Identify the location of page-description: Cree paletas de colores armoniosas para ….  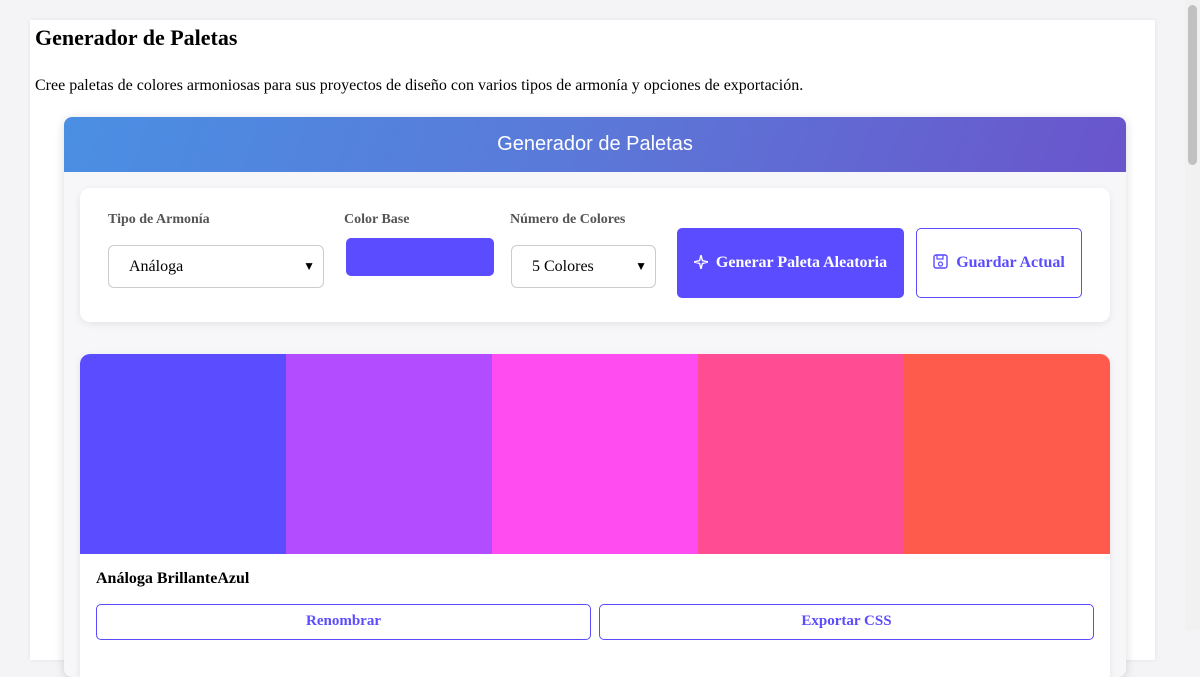
(419, 85).